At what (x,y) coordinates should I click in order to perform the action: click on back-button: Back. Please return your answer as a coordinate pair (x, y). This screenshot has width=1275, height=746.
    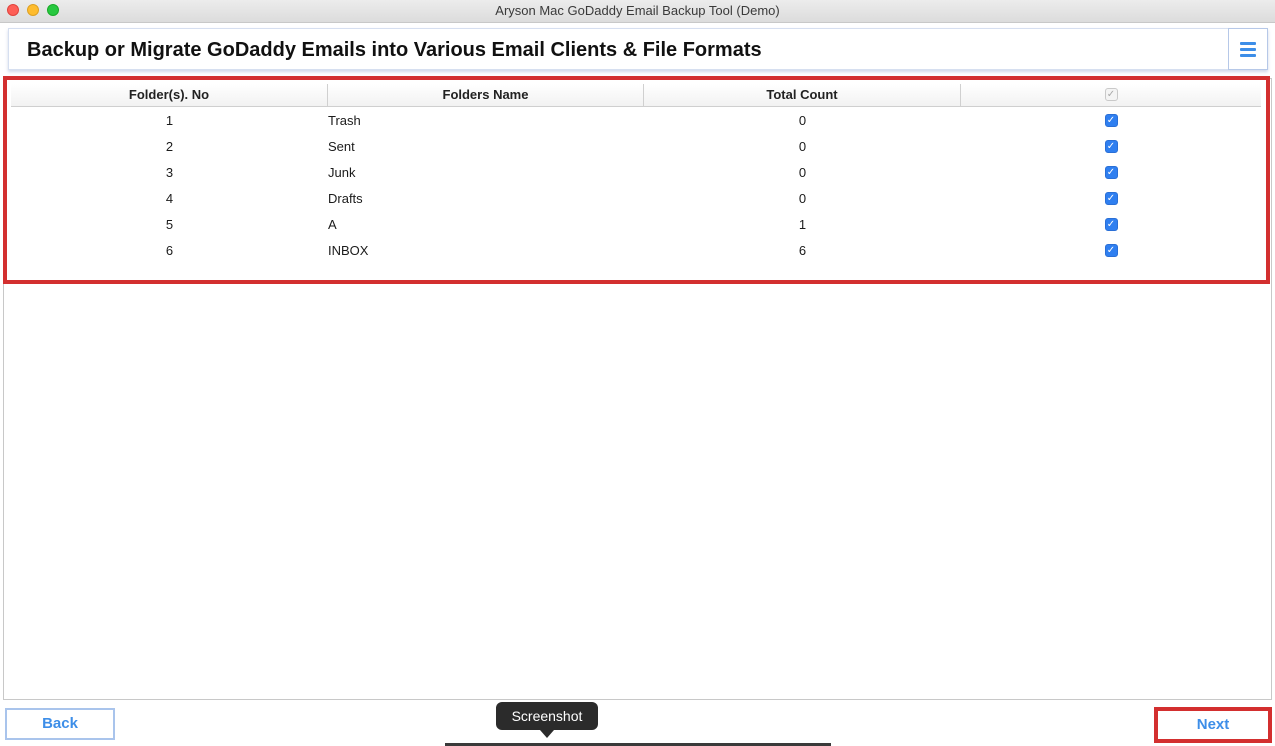
    Looking at the image, I should click on (60, 724).